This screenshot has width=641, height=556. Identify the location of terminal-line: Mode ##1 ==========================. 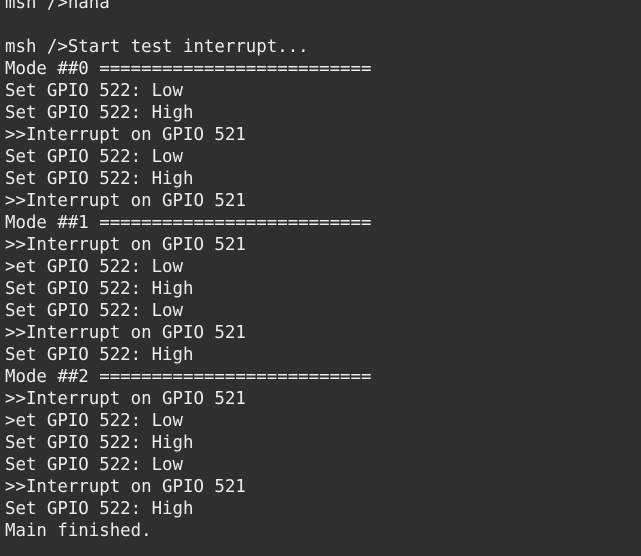
(188, 223).